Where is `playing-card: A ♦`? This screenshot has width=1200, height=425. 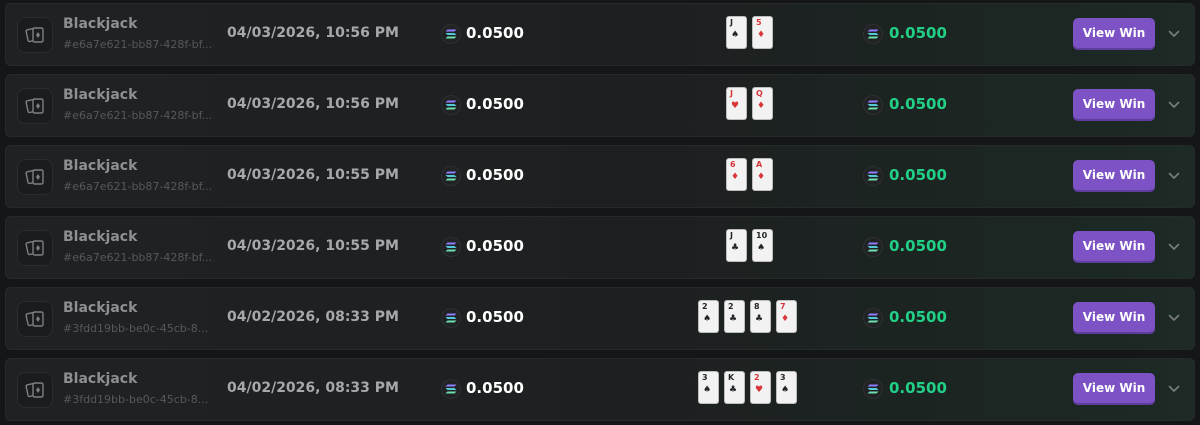
playing-card: A ♦ is located at coordinates (762, 174).